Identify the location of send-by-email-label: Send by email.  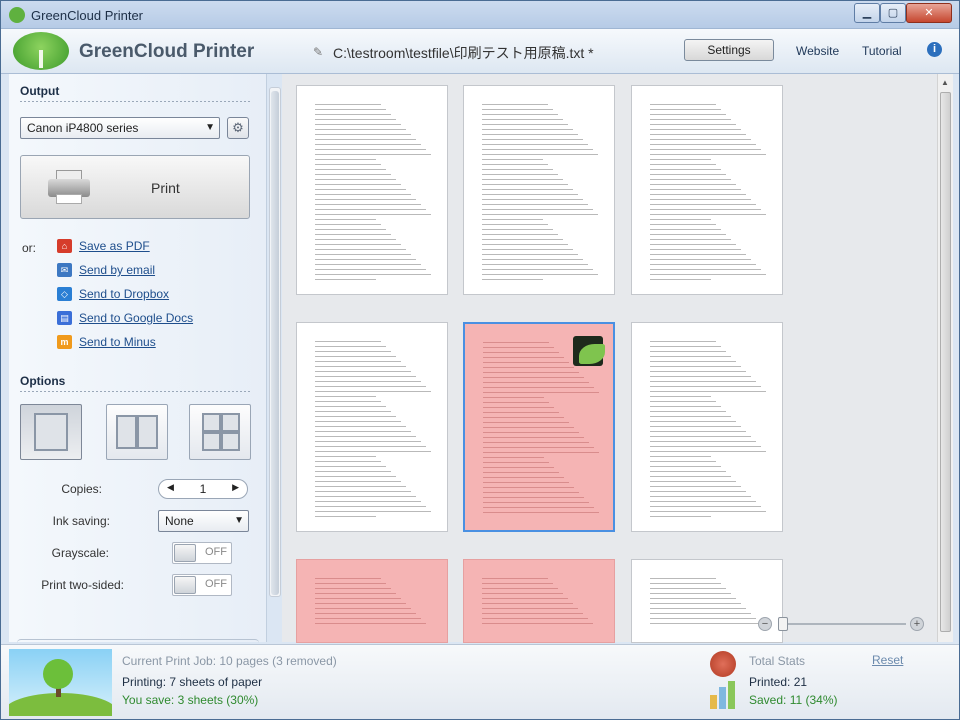
(117, 270).